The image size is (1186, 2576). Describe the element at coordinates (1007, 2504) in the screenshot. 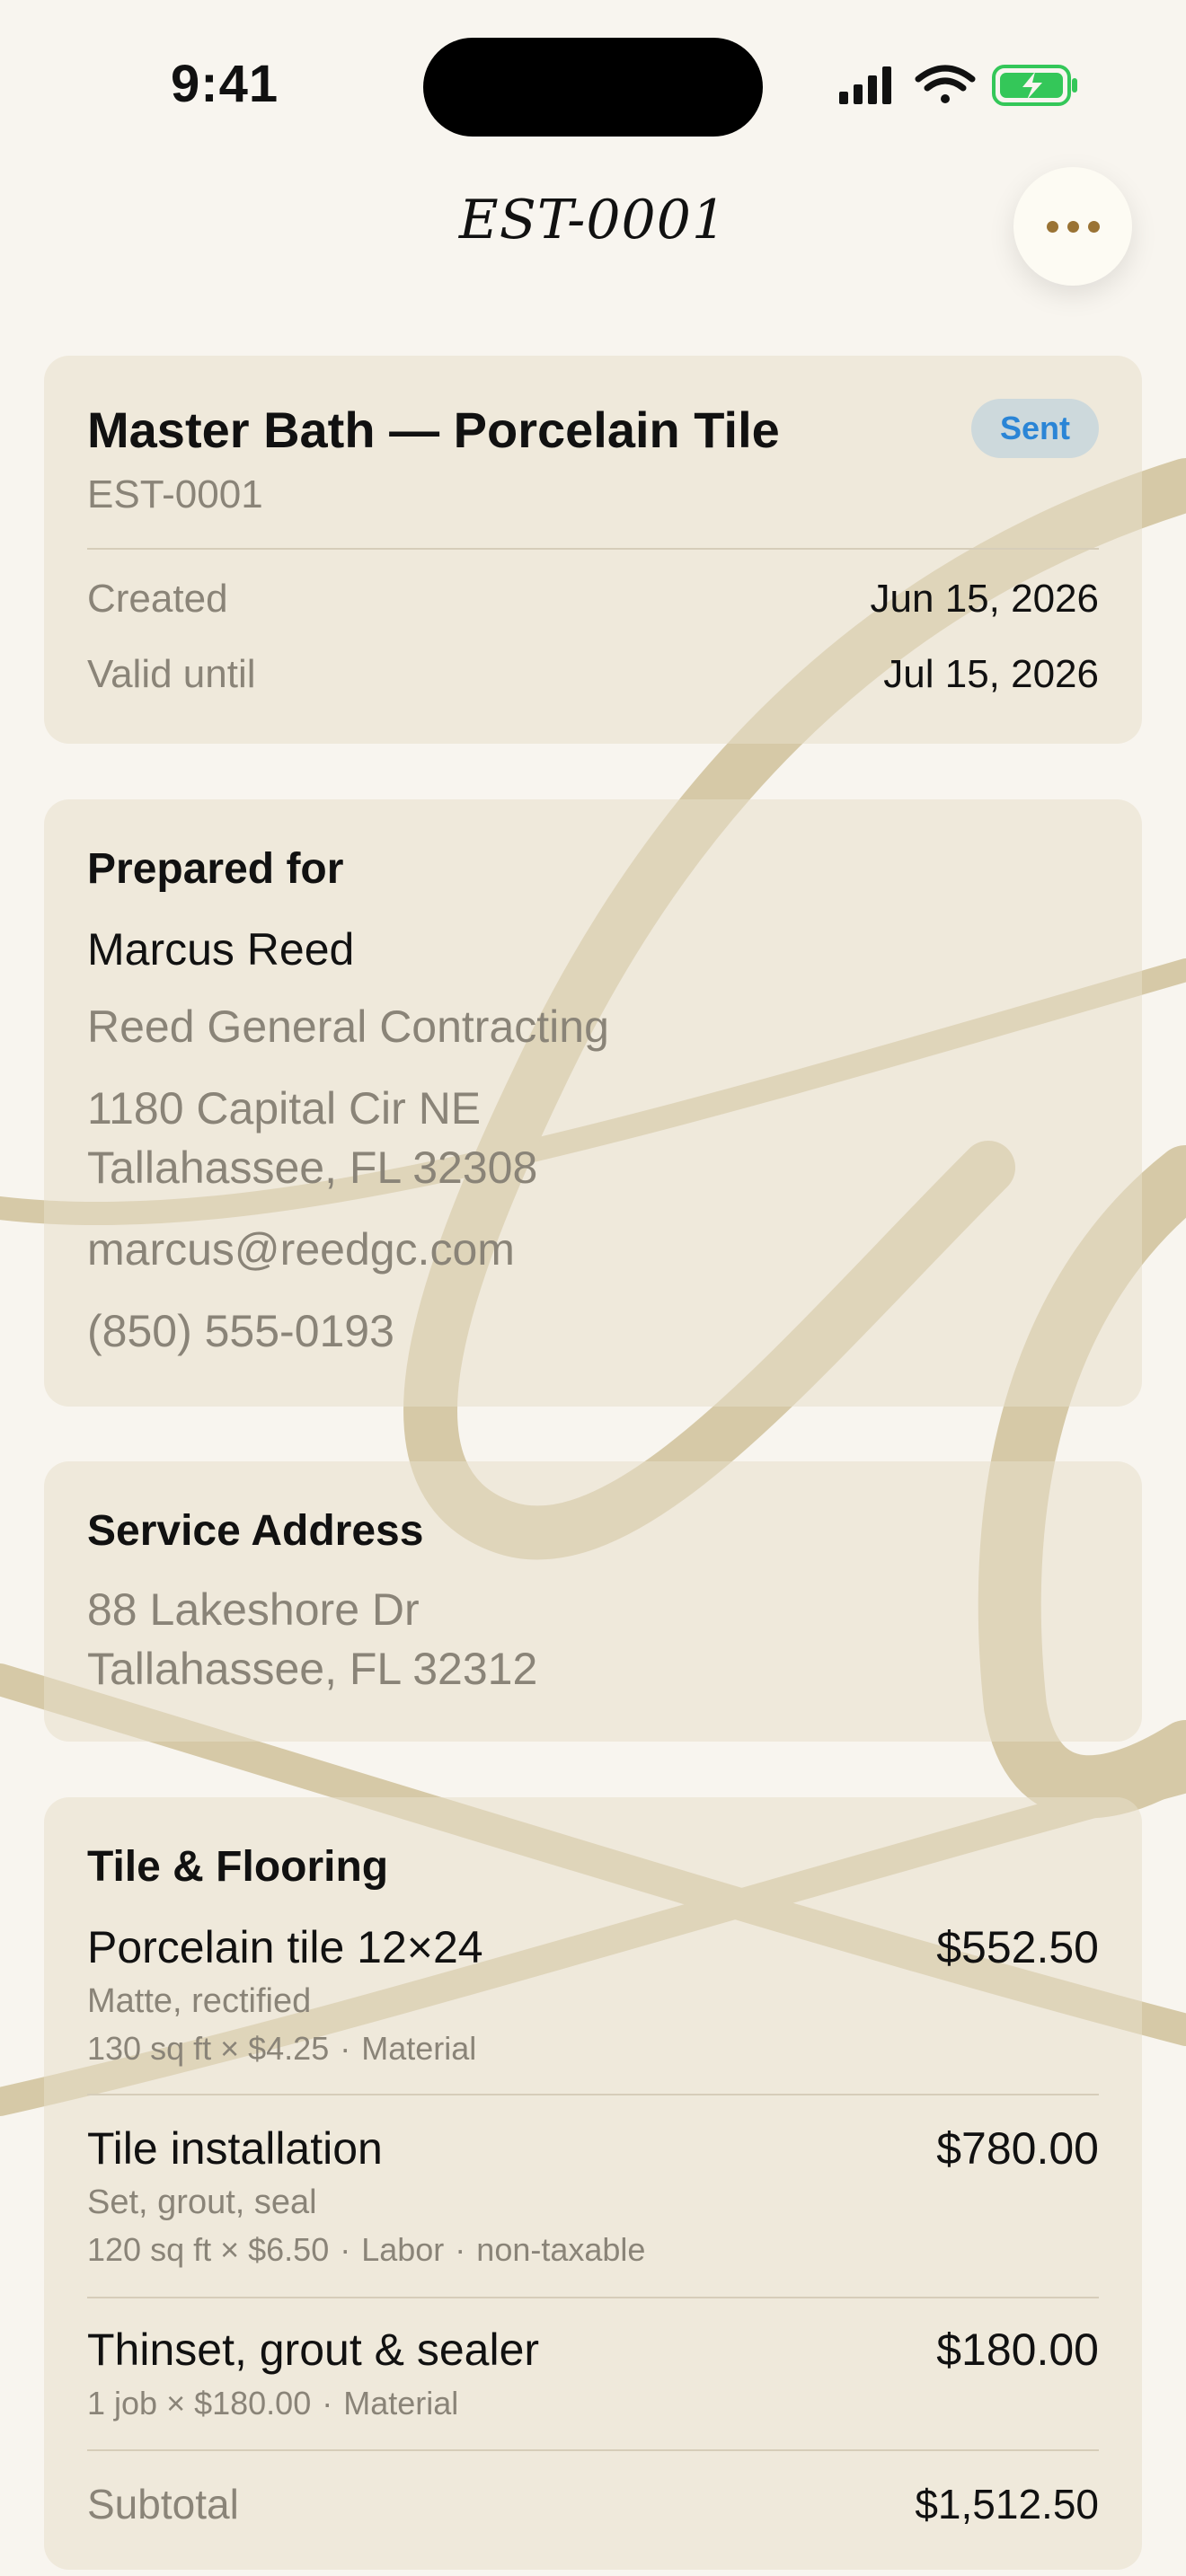

I see `subtotal-value: $1,512.50` at that location.